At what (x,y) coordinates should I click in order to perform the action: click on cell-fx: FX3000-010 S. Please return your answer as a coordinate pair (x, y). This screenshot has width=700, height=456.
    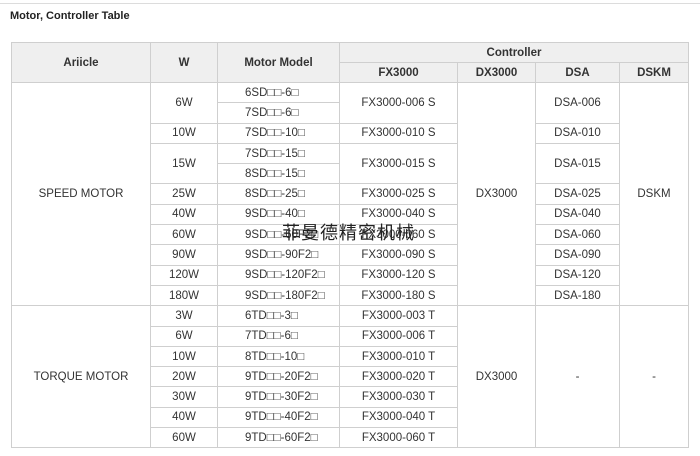
    Looking at the image, I should click on (398, 133).